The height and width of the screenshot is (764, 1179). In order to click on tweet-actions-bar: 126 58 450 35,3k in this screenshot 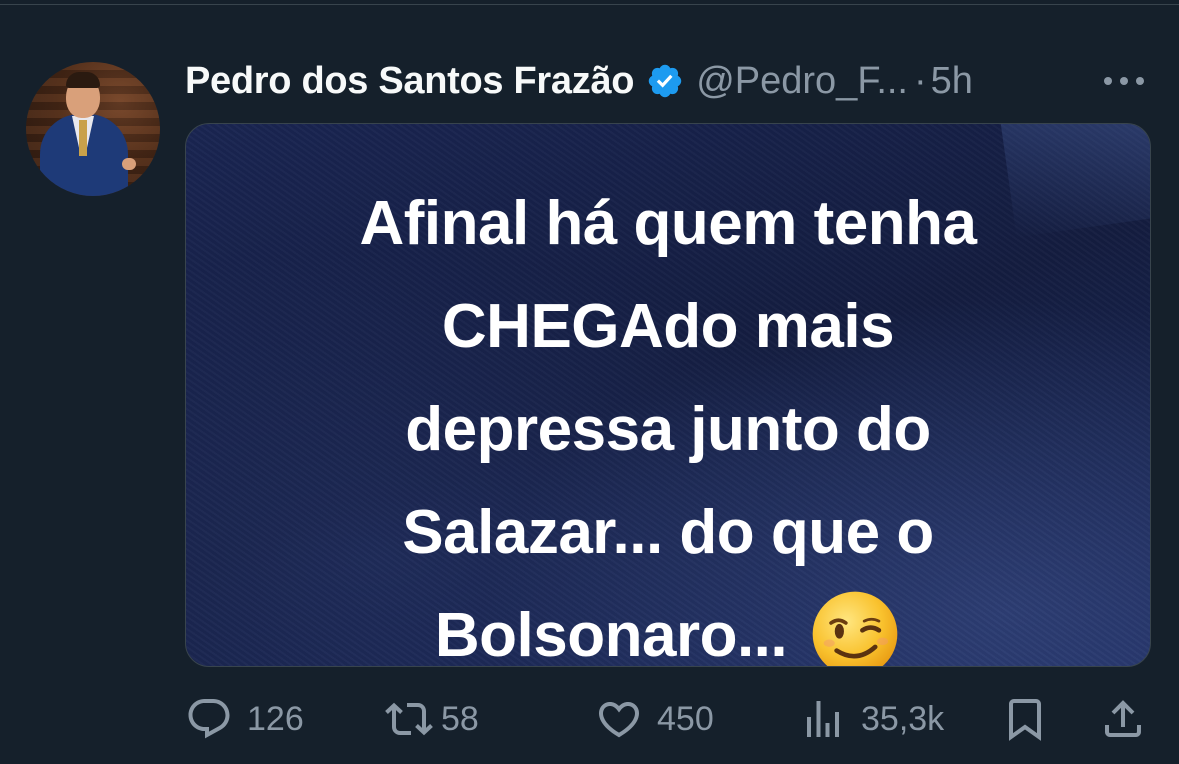, I will do `click(668, 719)`.